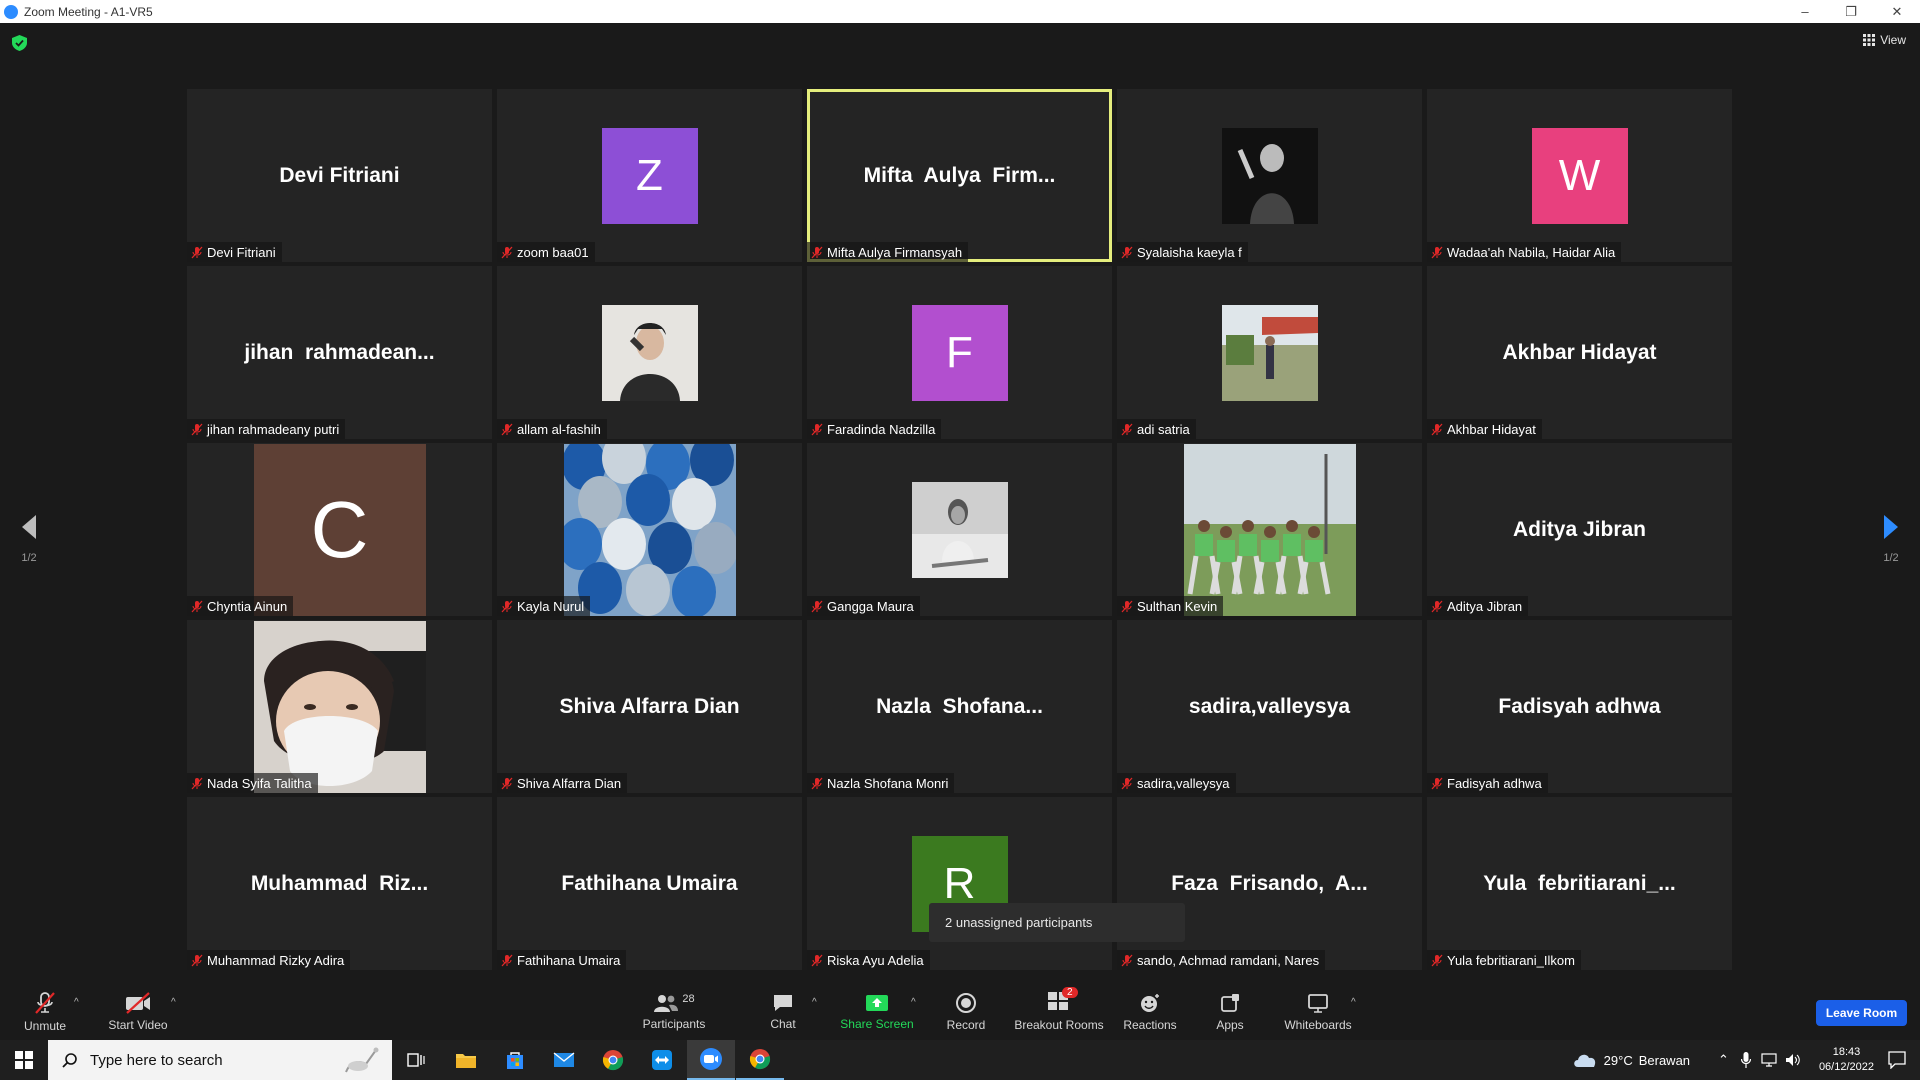 Image resolution: width=1920 pixels, height=1080 pixels. What do you see at coordinates (1851, 11) in the screenshot?
I see `restore-button: ❐` at bounding box center [1851, 11].